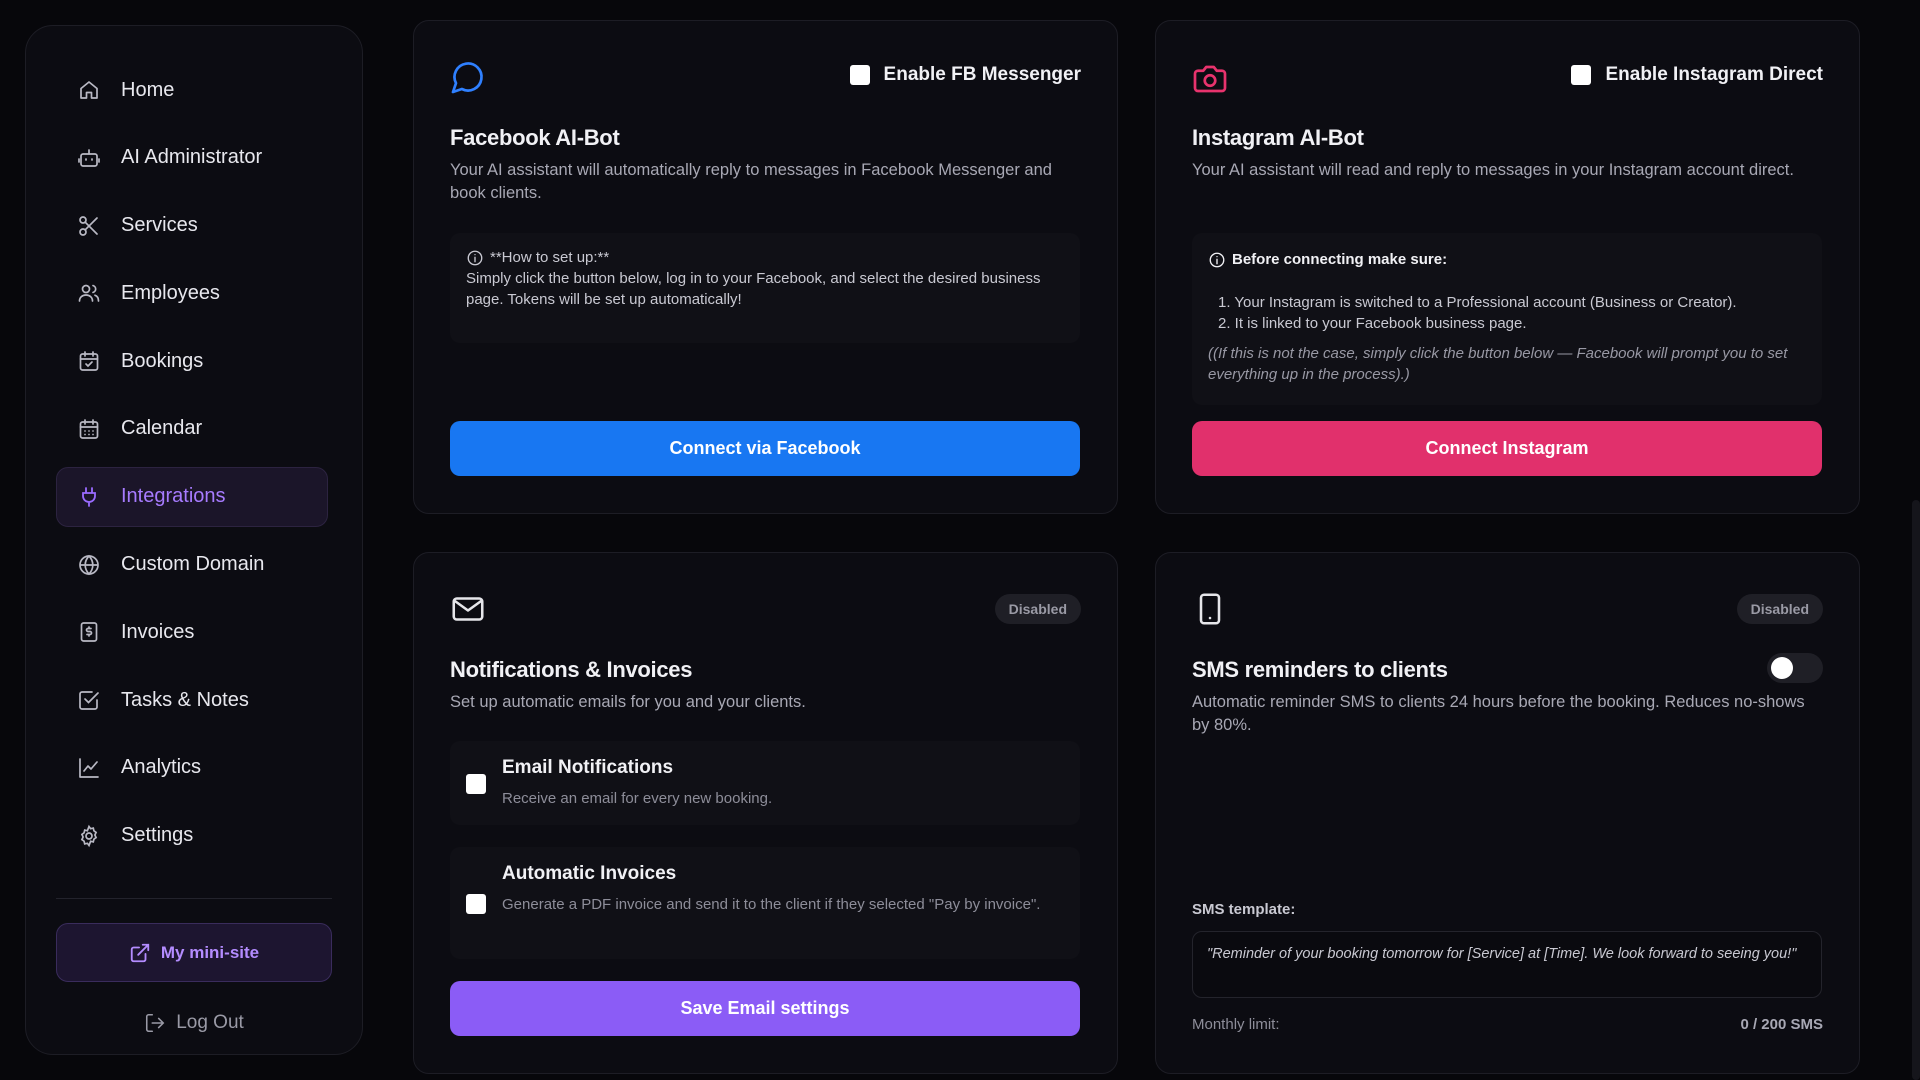 This screenshot has height=1080, width=1920. What do you see at coordinates (1916, 790) in the screenshot?
I see `page-scrollbar` at bounding box center [1916, 790].